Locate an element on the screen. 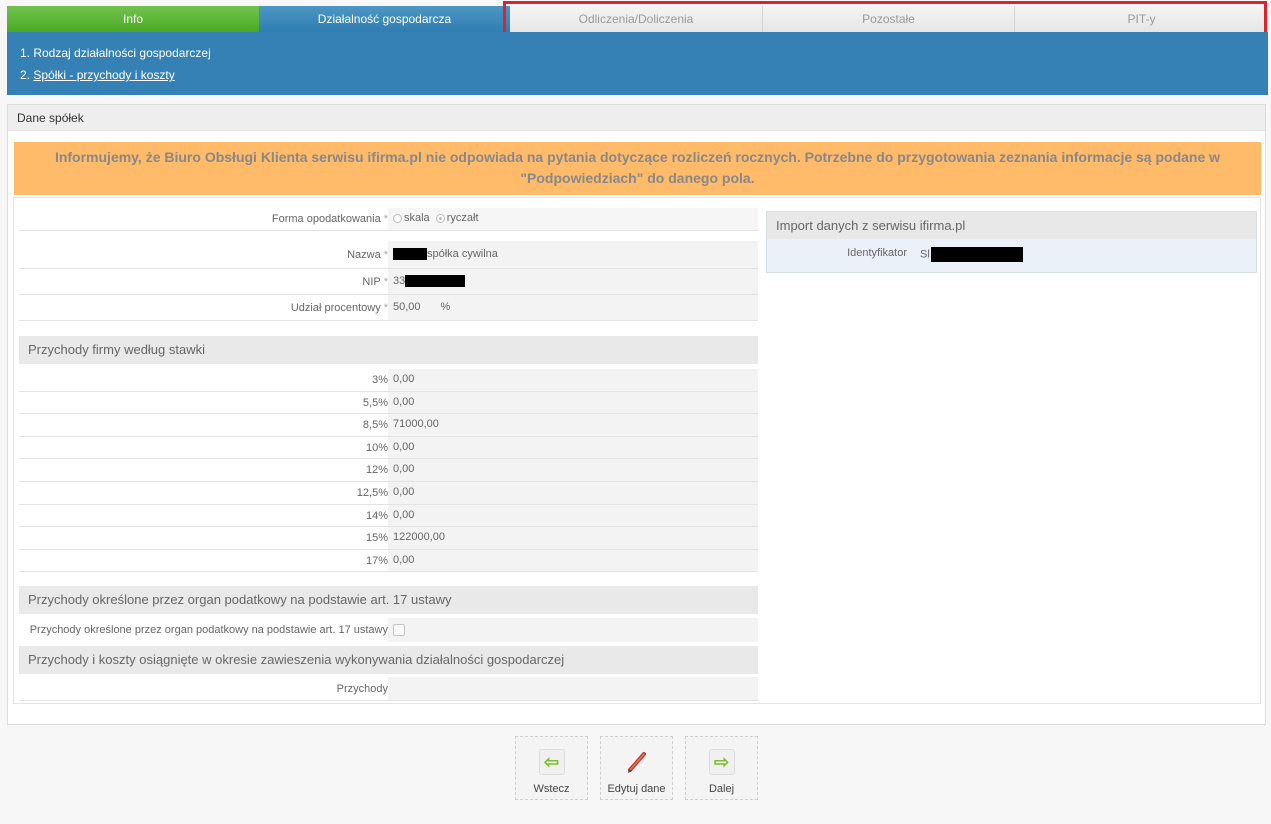 The height and width of the screenshot is (824, 1271). radio-ryczalt-label: ryczałt is located at coordinates (462, 218).